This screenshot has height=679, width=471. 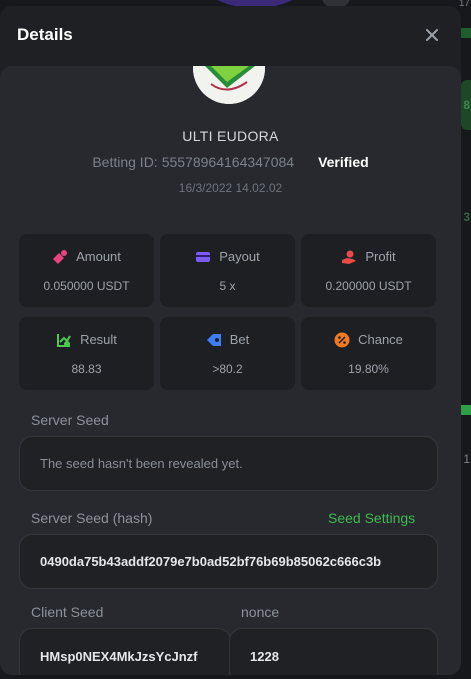 I want to click on tag-icon, so click(x=214, y=340).